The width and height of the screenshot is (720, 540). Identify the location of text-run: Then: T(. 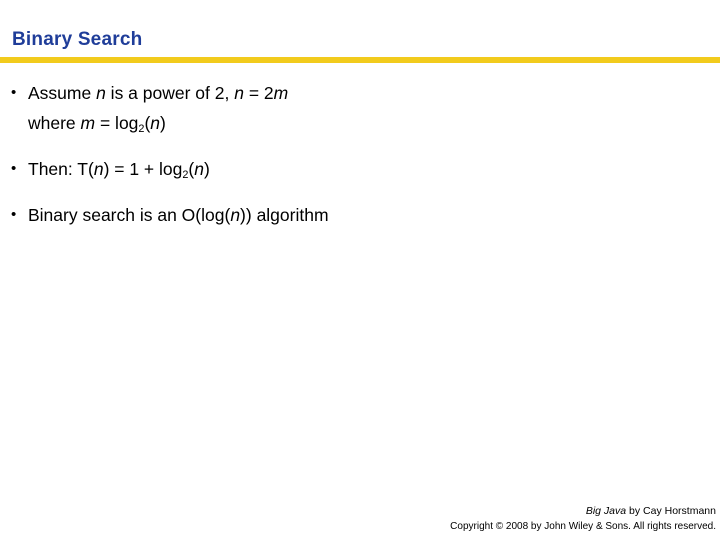
(61, 169).